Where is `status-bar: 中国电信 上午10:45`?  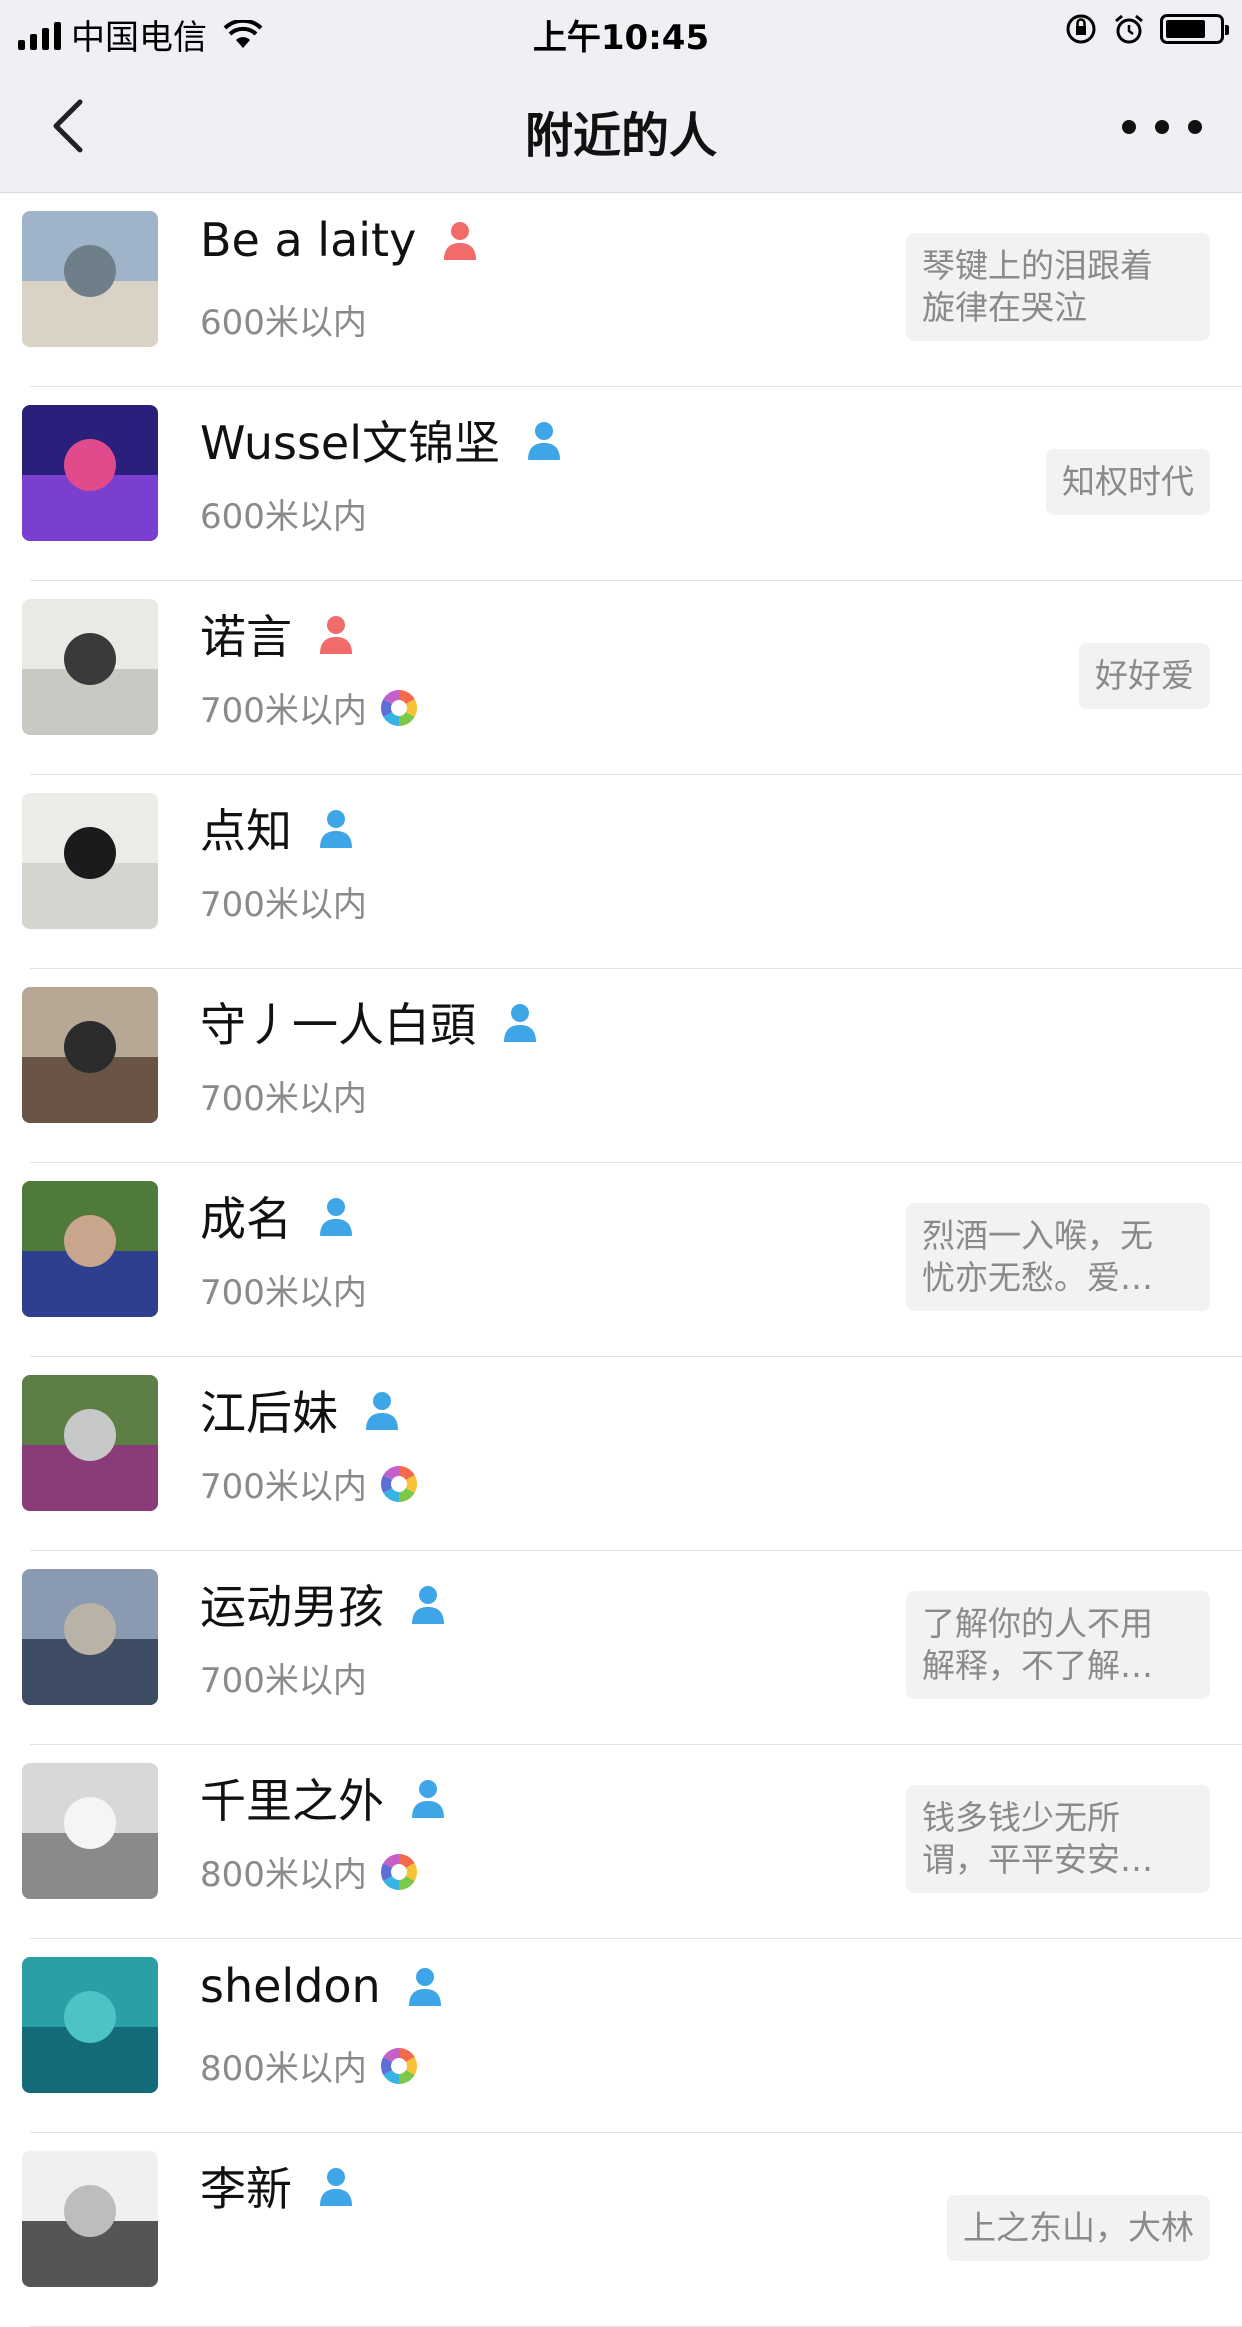
status-bar: 中国电信 上午10:45 is located at coordinates (621, 31).